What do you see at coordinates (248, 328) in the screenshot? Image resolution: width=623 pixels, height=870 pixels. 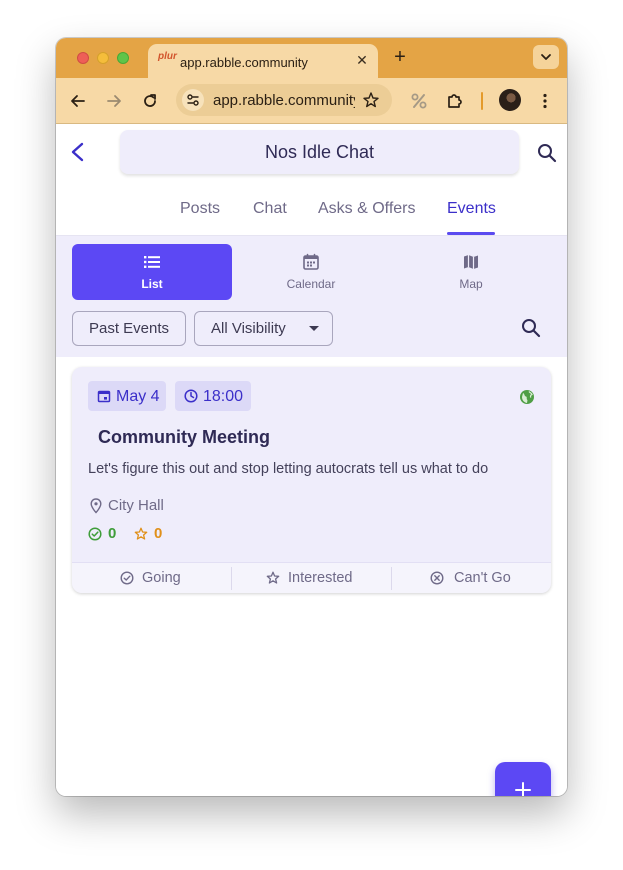 I see `visibility-select-value: All Visibility` at bounding box center [248, 328].